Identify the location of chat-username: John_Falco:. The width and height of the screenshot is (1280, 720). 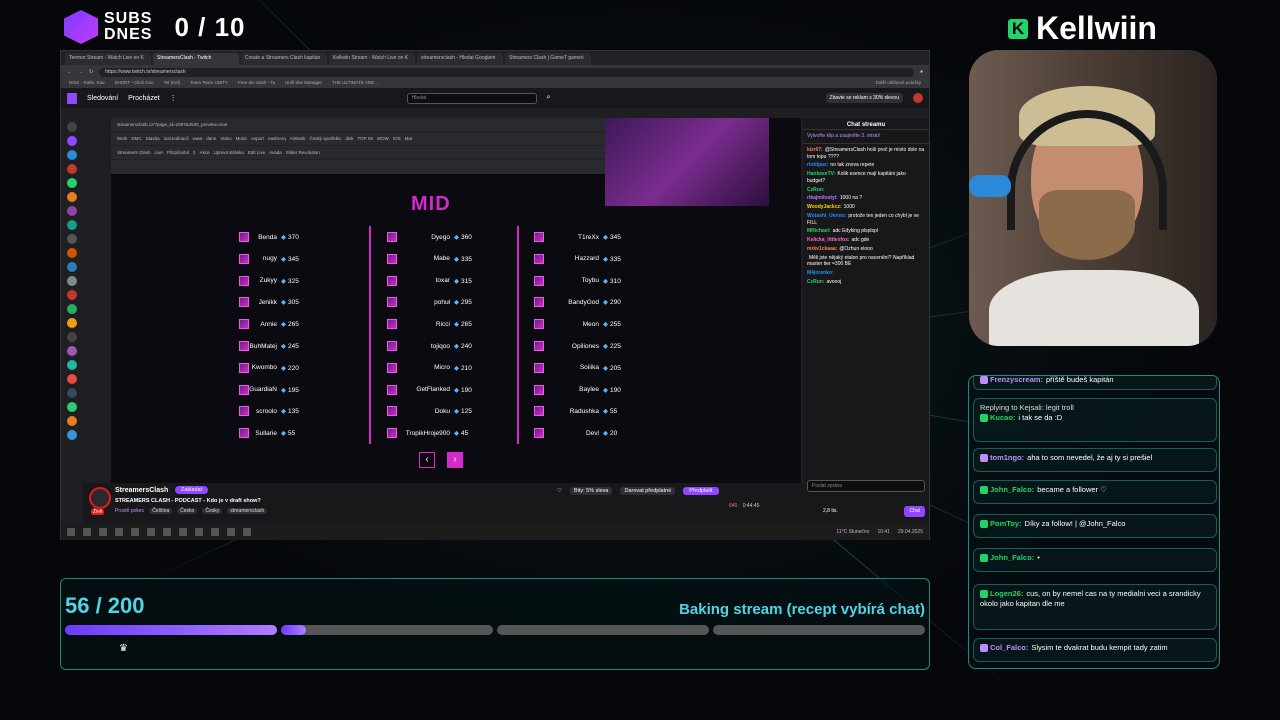
(1012, 557).